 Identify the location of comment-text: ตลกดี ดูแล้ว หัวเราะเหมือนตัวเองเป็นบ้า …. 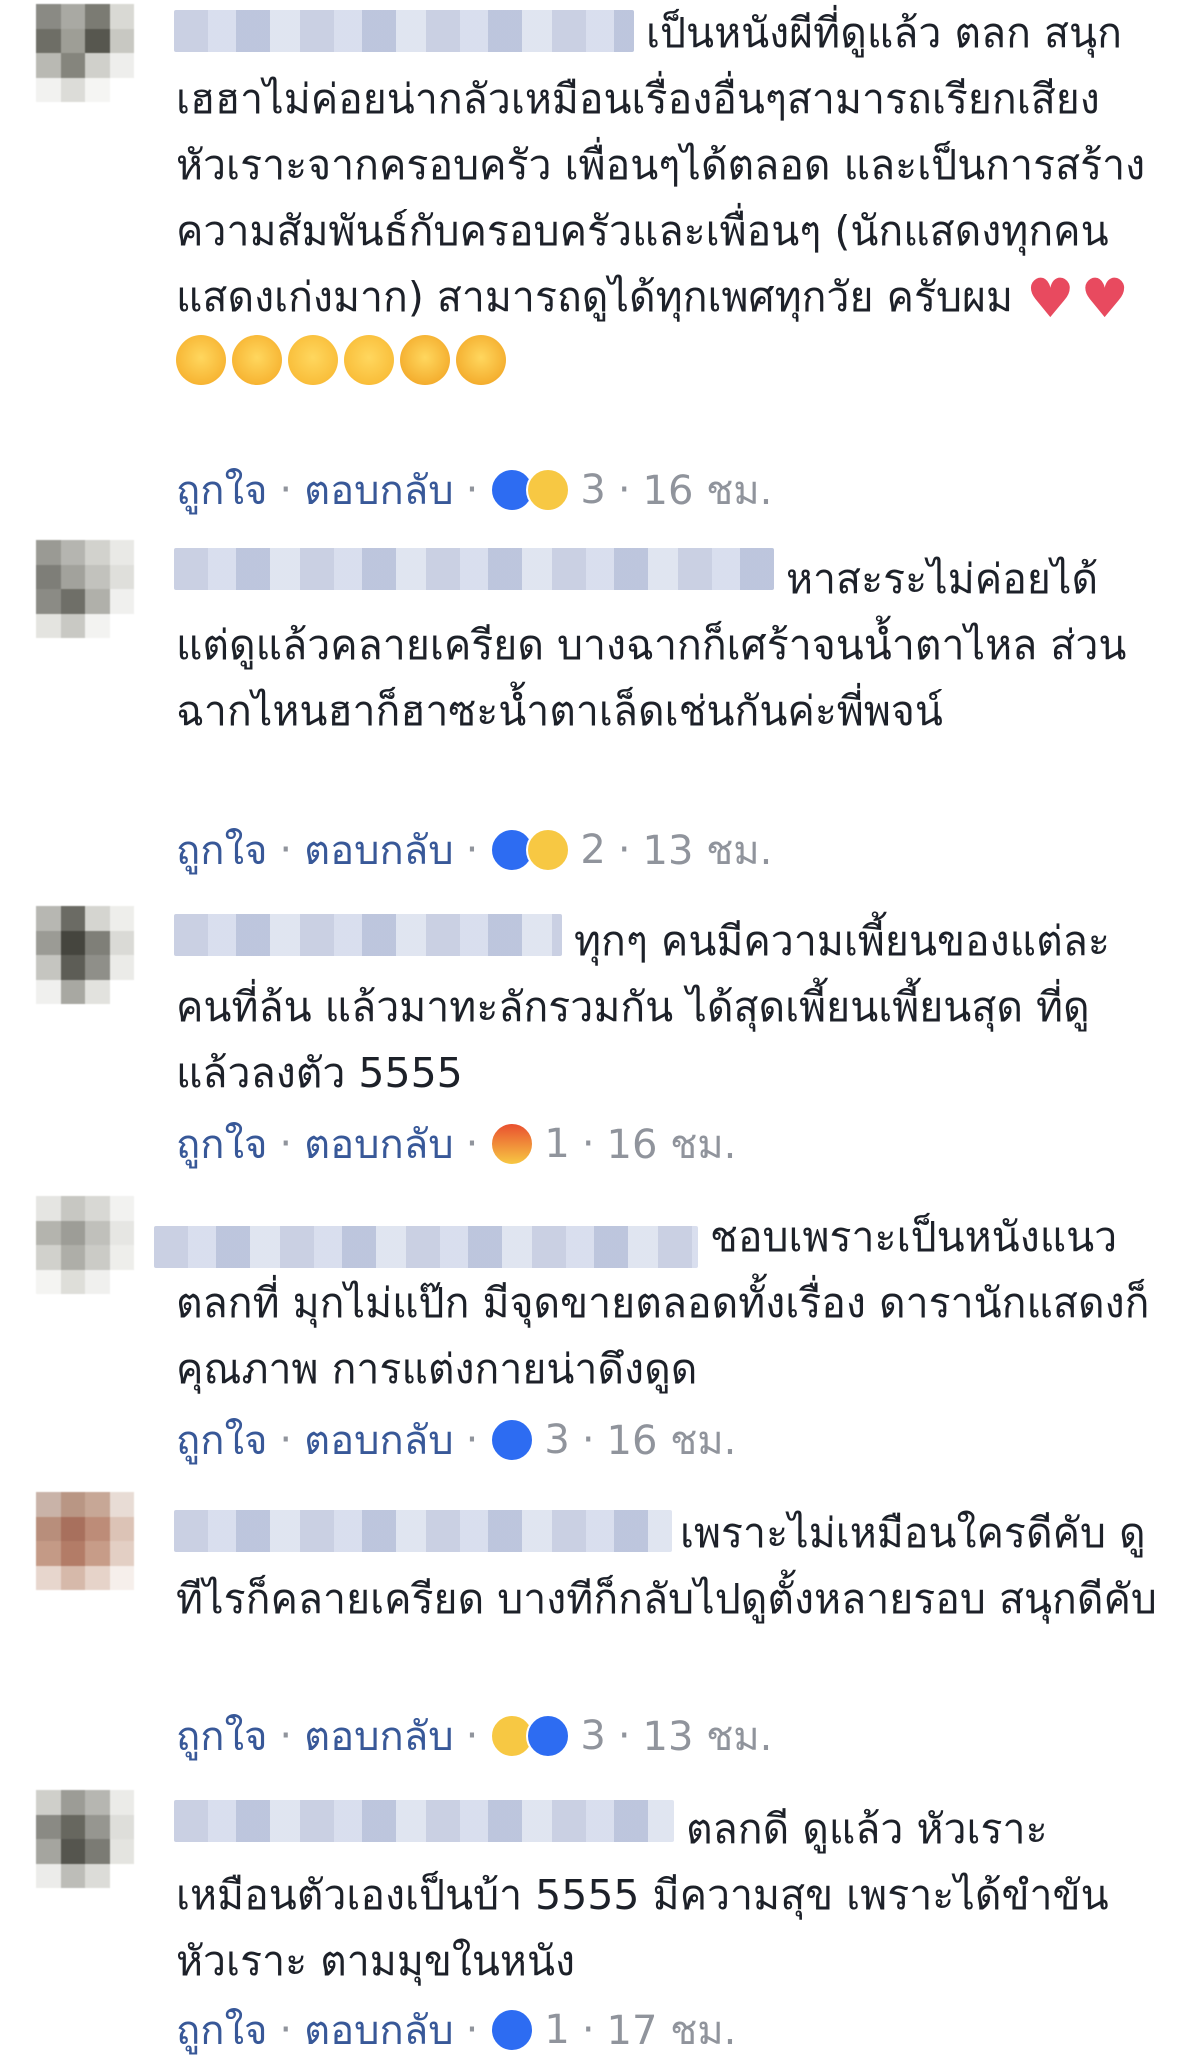
(649, 1895).